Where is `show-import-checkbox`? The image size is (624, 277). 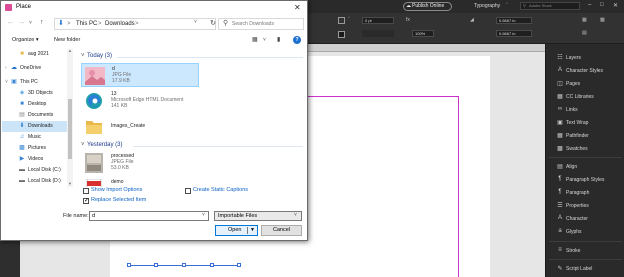
show-import-checkbox is located at coordinates (86, 191).